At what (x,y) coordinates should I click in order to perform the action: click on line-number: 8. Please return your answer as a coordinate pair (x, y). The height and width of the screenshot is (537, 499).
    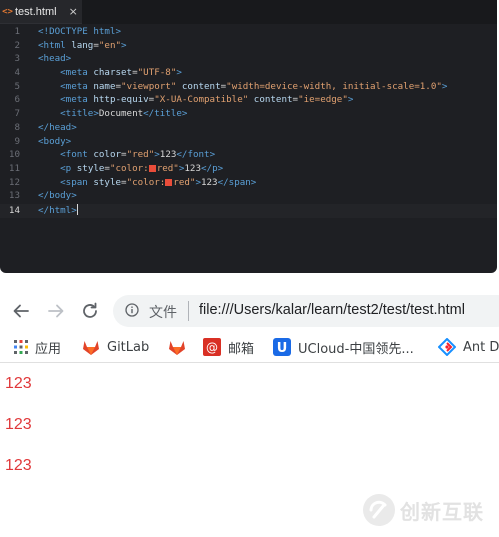
    Looking at the image, I should click on (17, 127).